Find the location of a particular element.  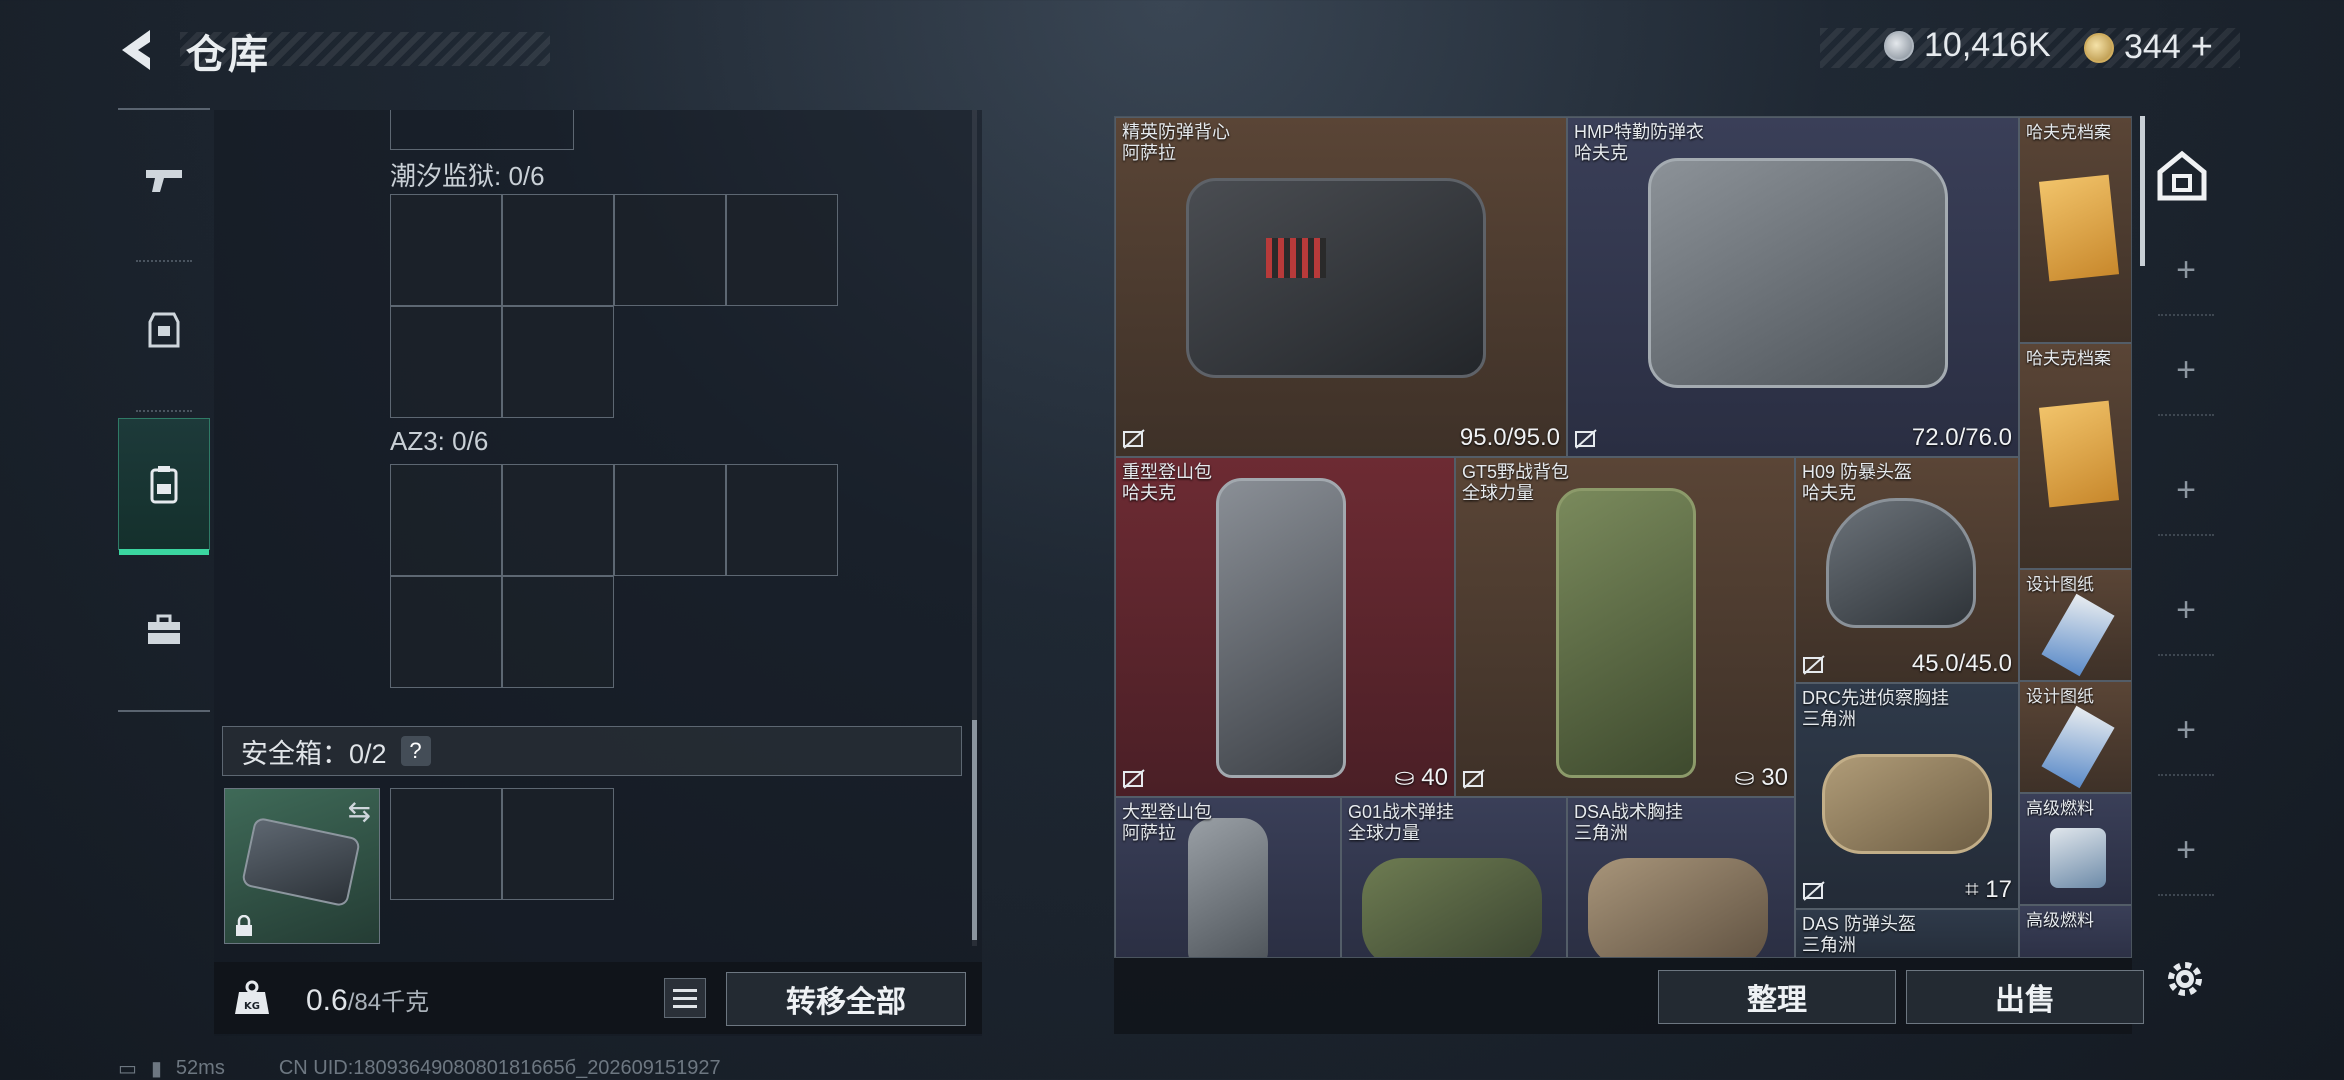

inventory-item: DRC先进侦察胸挂 三角洲 ⌗ 17 is located at coordinates (1907, 796).